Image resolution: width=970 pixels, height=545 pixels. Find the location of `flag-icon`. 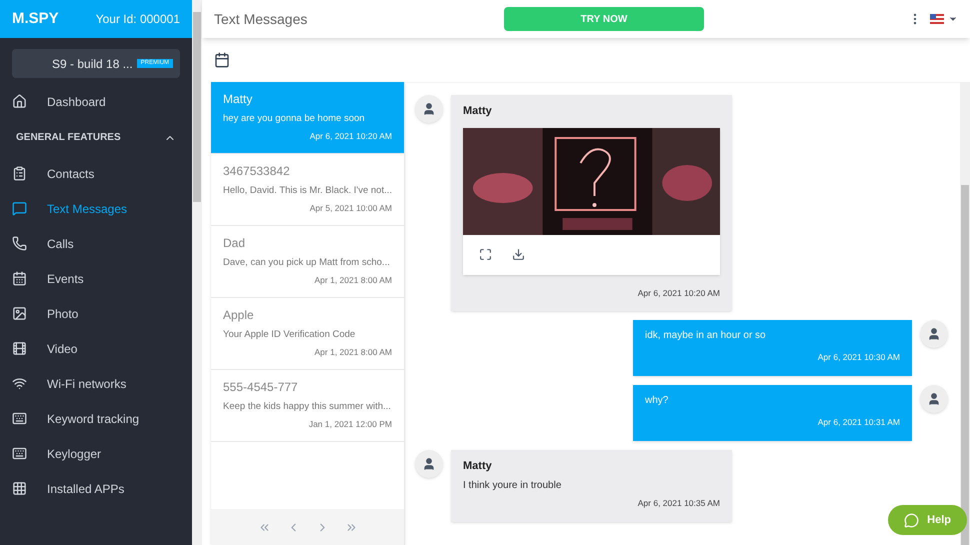

flag-icon is located at coordinates (937, 19).